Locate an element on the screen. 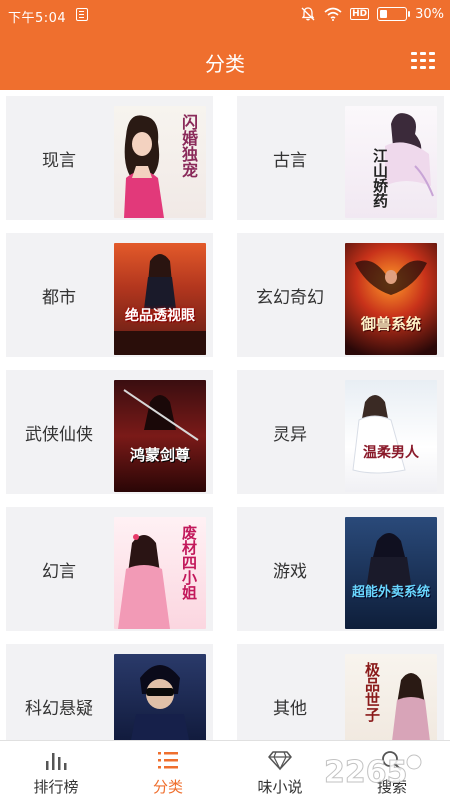 The height and width of the screenshot is (800, 450). book-cover: 温柔男人 is located at coordinates (391, 436).